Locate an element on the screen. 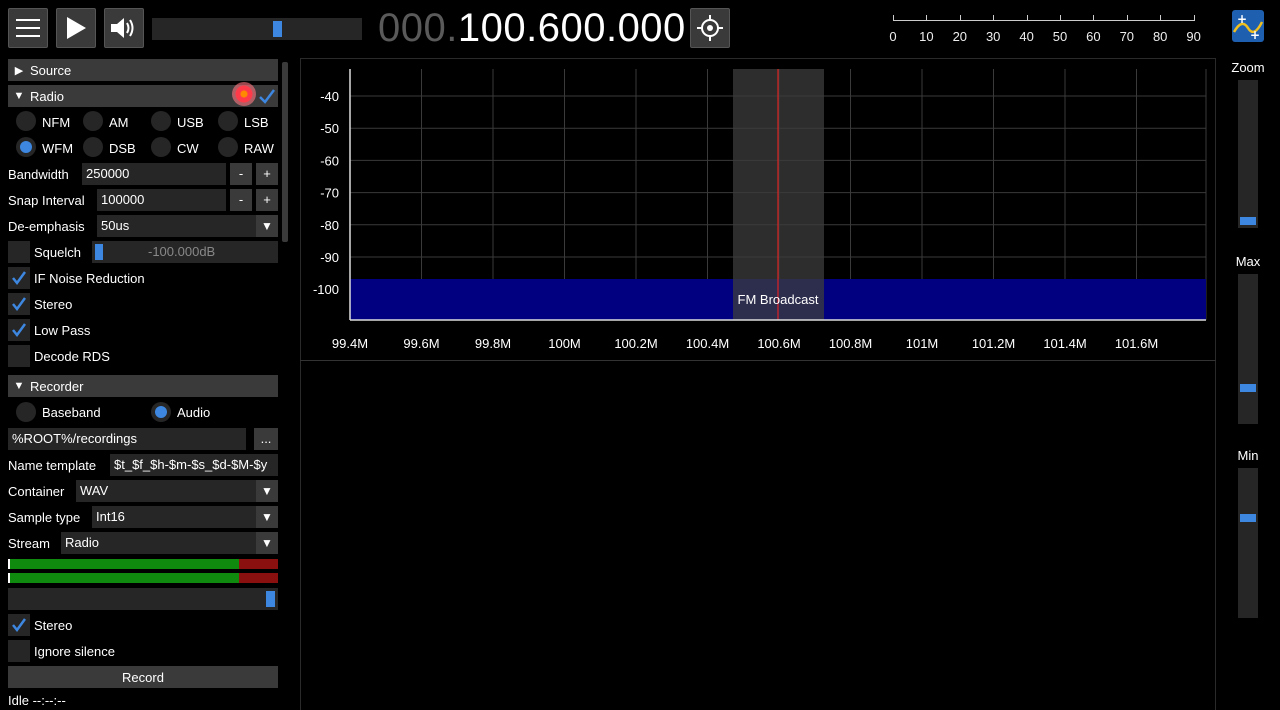 This screenshot has width=1280, height=710. zoom-slider-handle is located at coordinates (1248, 221).